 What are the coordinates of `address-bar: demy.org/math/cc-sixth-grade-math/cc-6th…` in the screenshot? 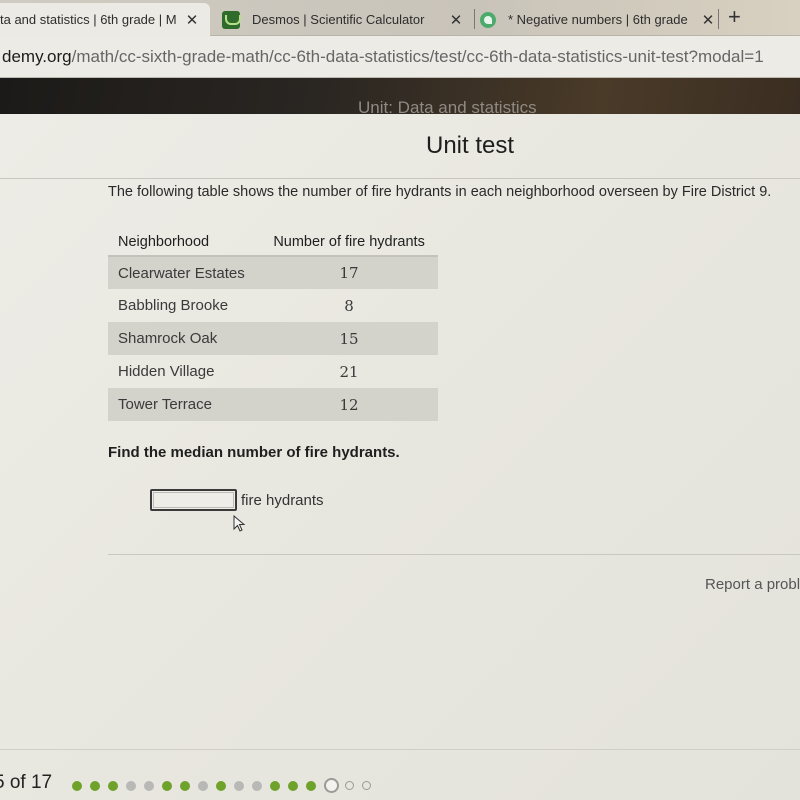 It's located at (400, 57).